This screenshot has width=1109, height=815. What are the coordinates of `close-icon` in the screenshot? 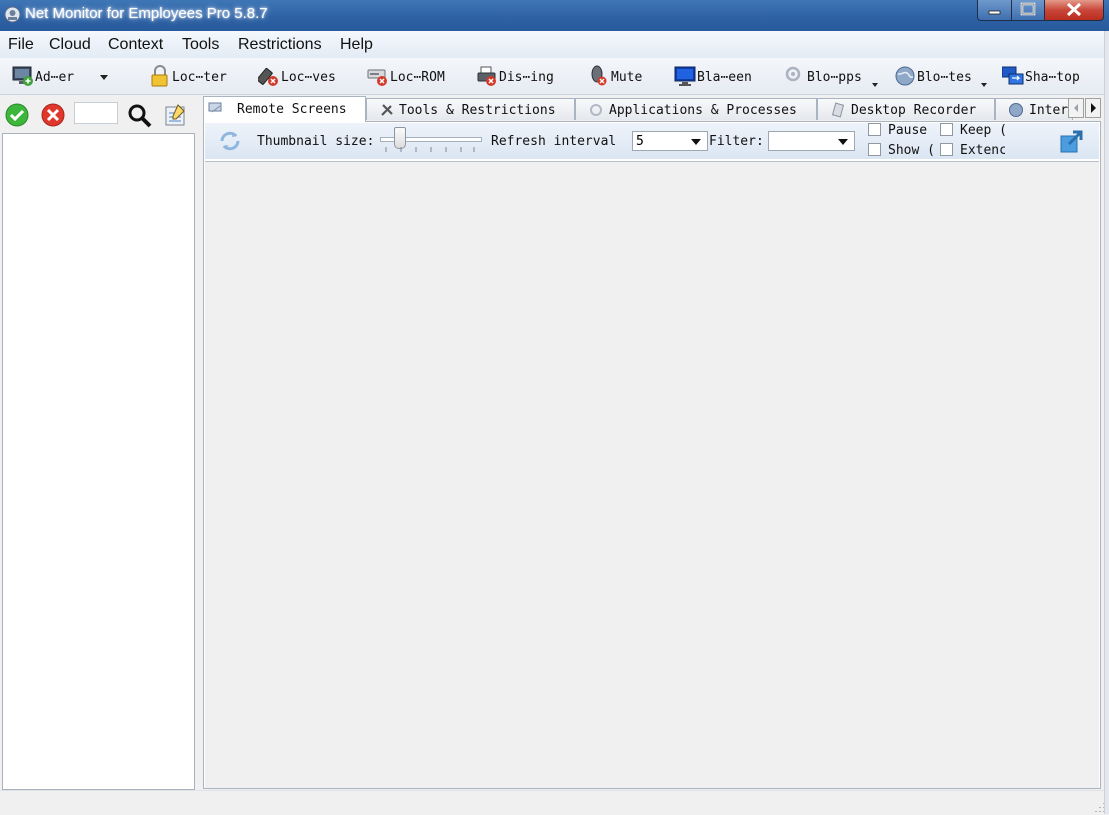 It's located at (1074, 9).